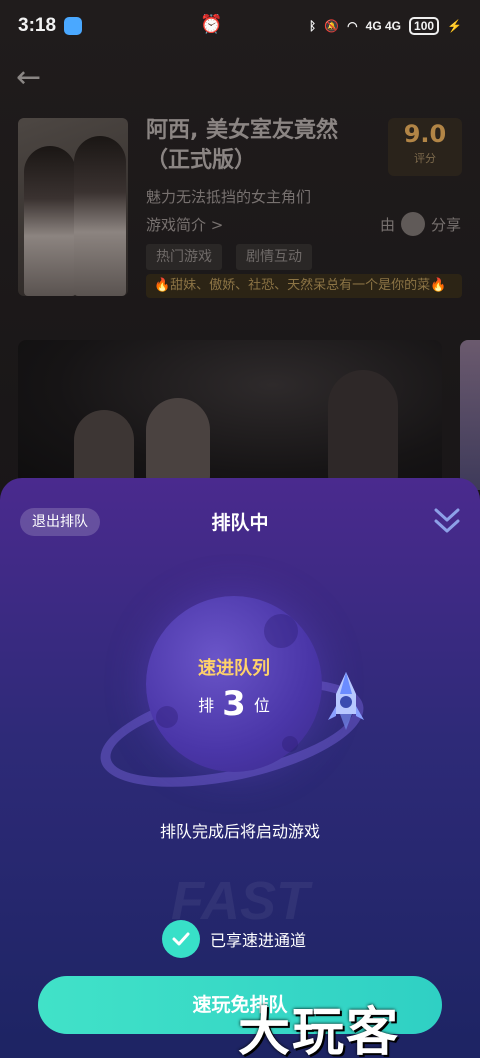  I want to click on sharer-avatar, so click(413, 224).